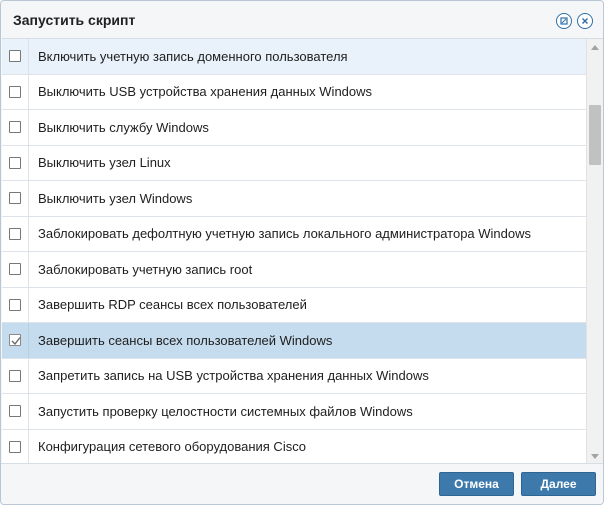 The image size is (604, 505). Describe the element at coordinates (476, 484) in the screenshot. I see `cancel-button: Отмена` at that location.